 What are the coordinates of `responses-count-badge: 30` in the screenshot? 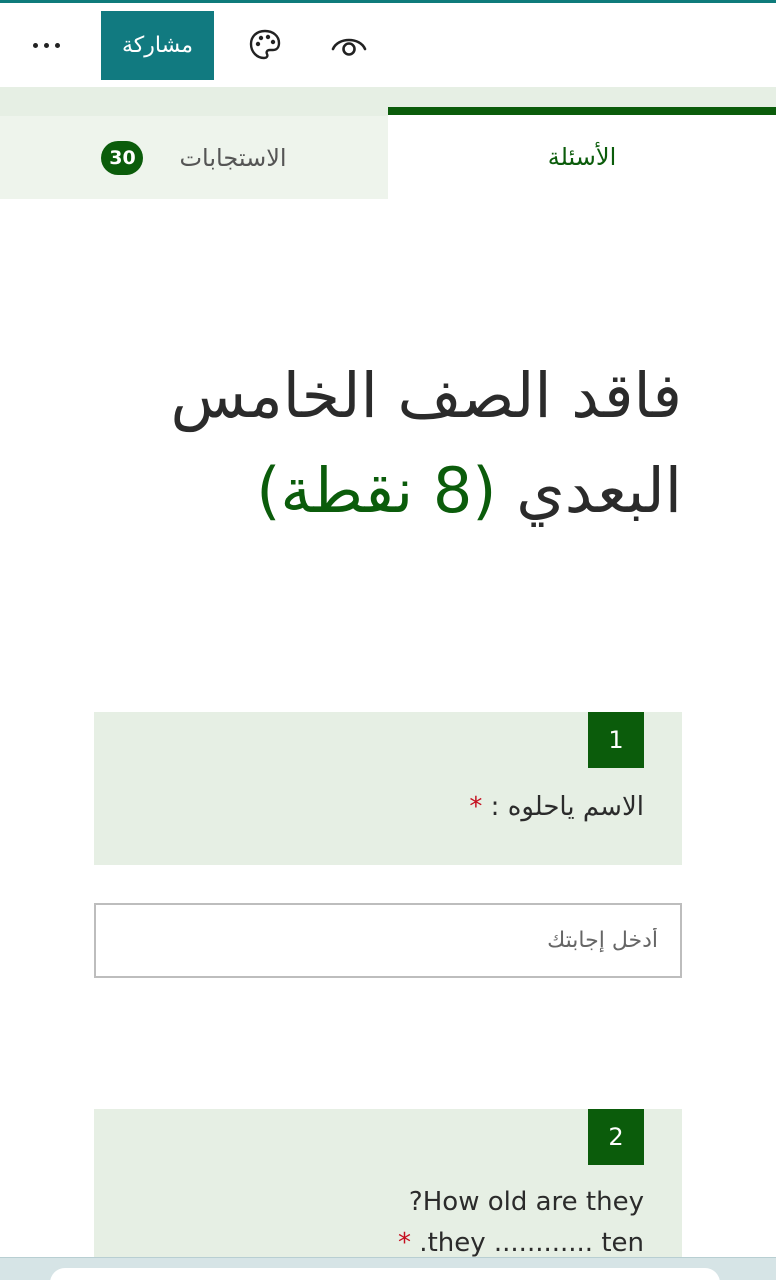 It's located at (122, 157).